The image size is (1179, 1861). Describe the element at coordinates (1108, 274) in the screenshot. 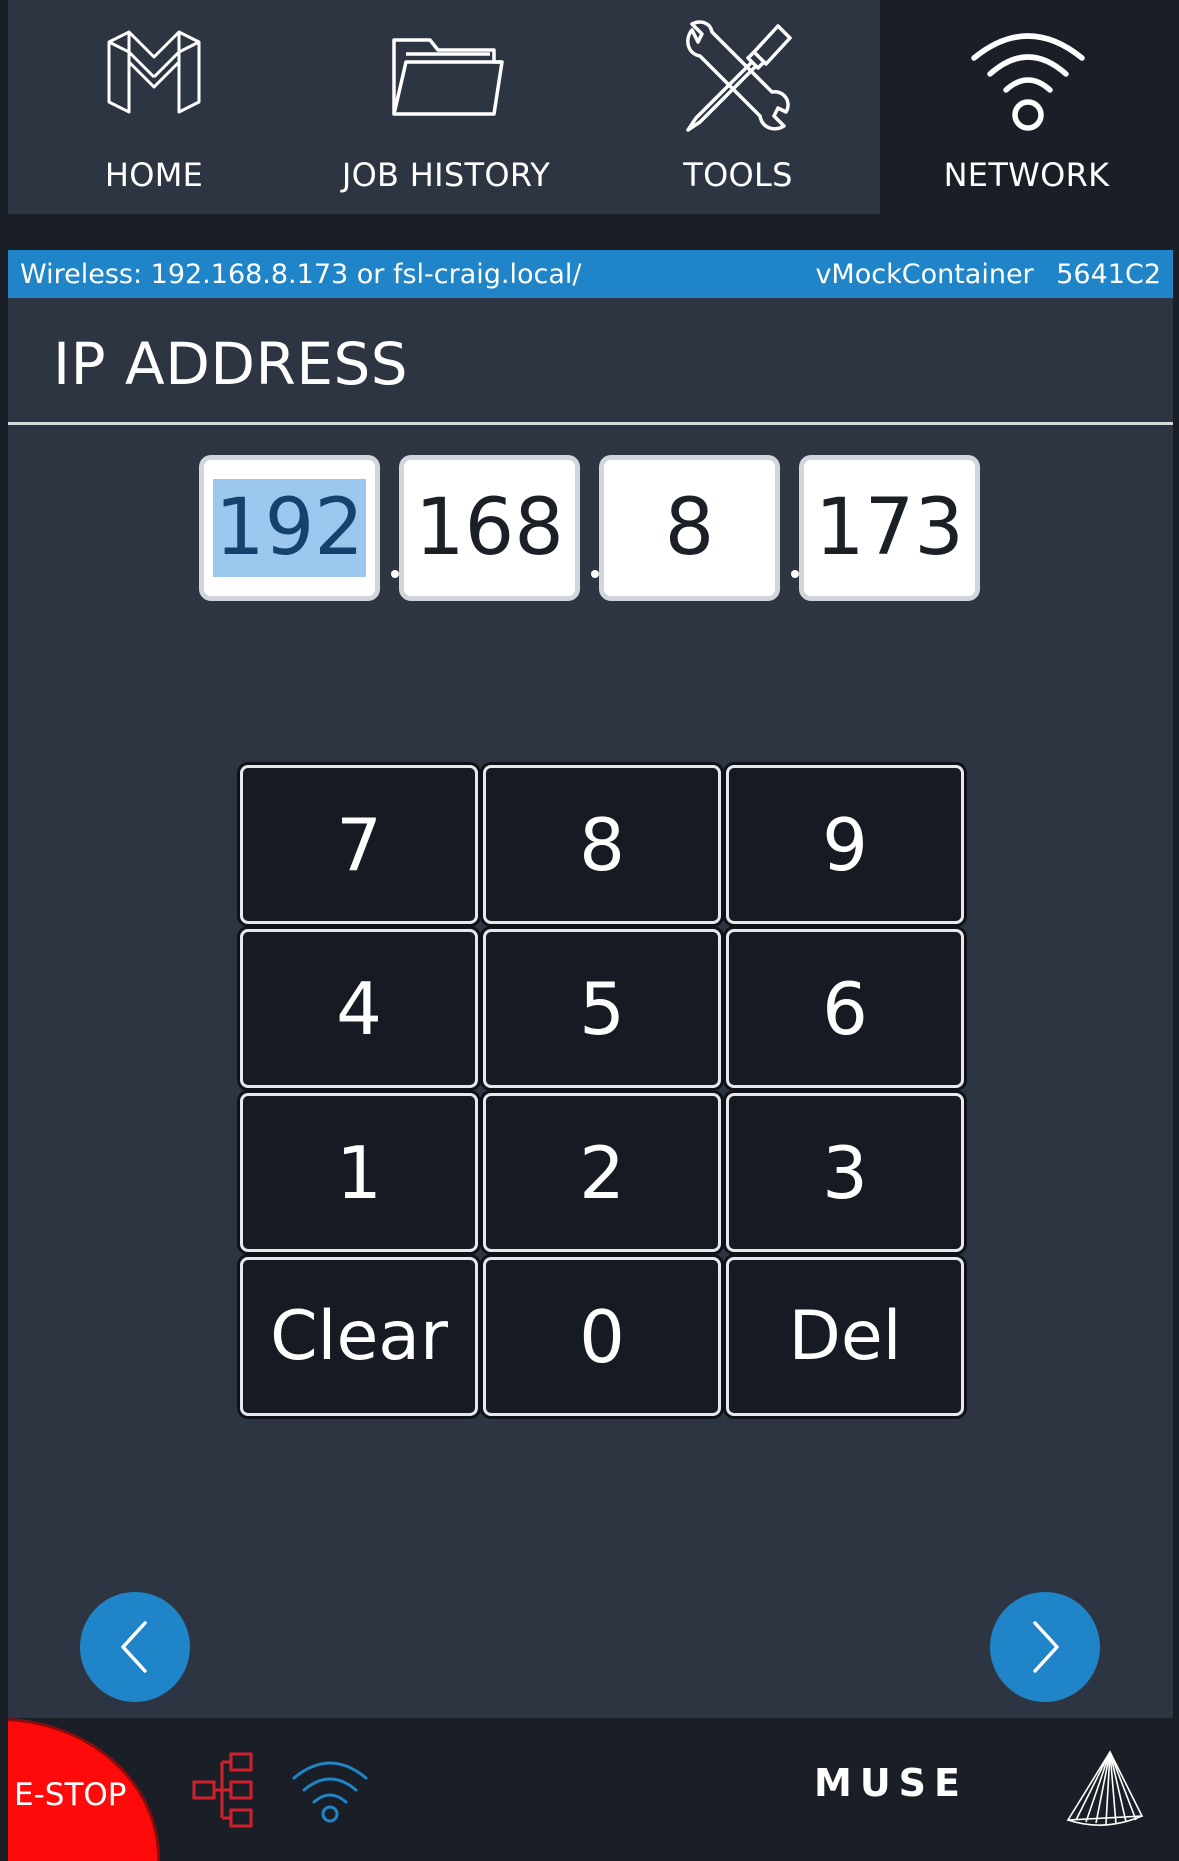

I see `device-serial: 5641C2` at that location.